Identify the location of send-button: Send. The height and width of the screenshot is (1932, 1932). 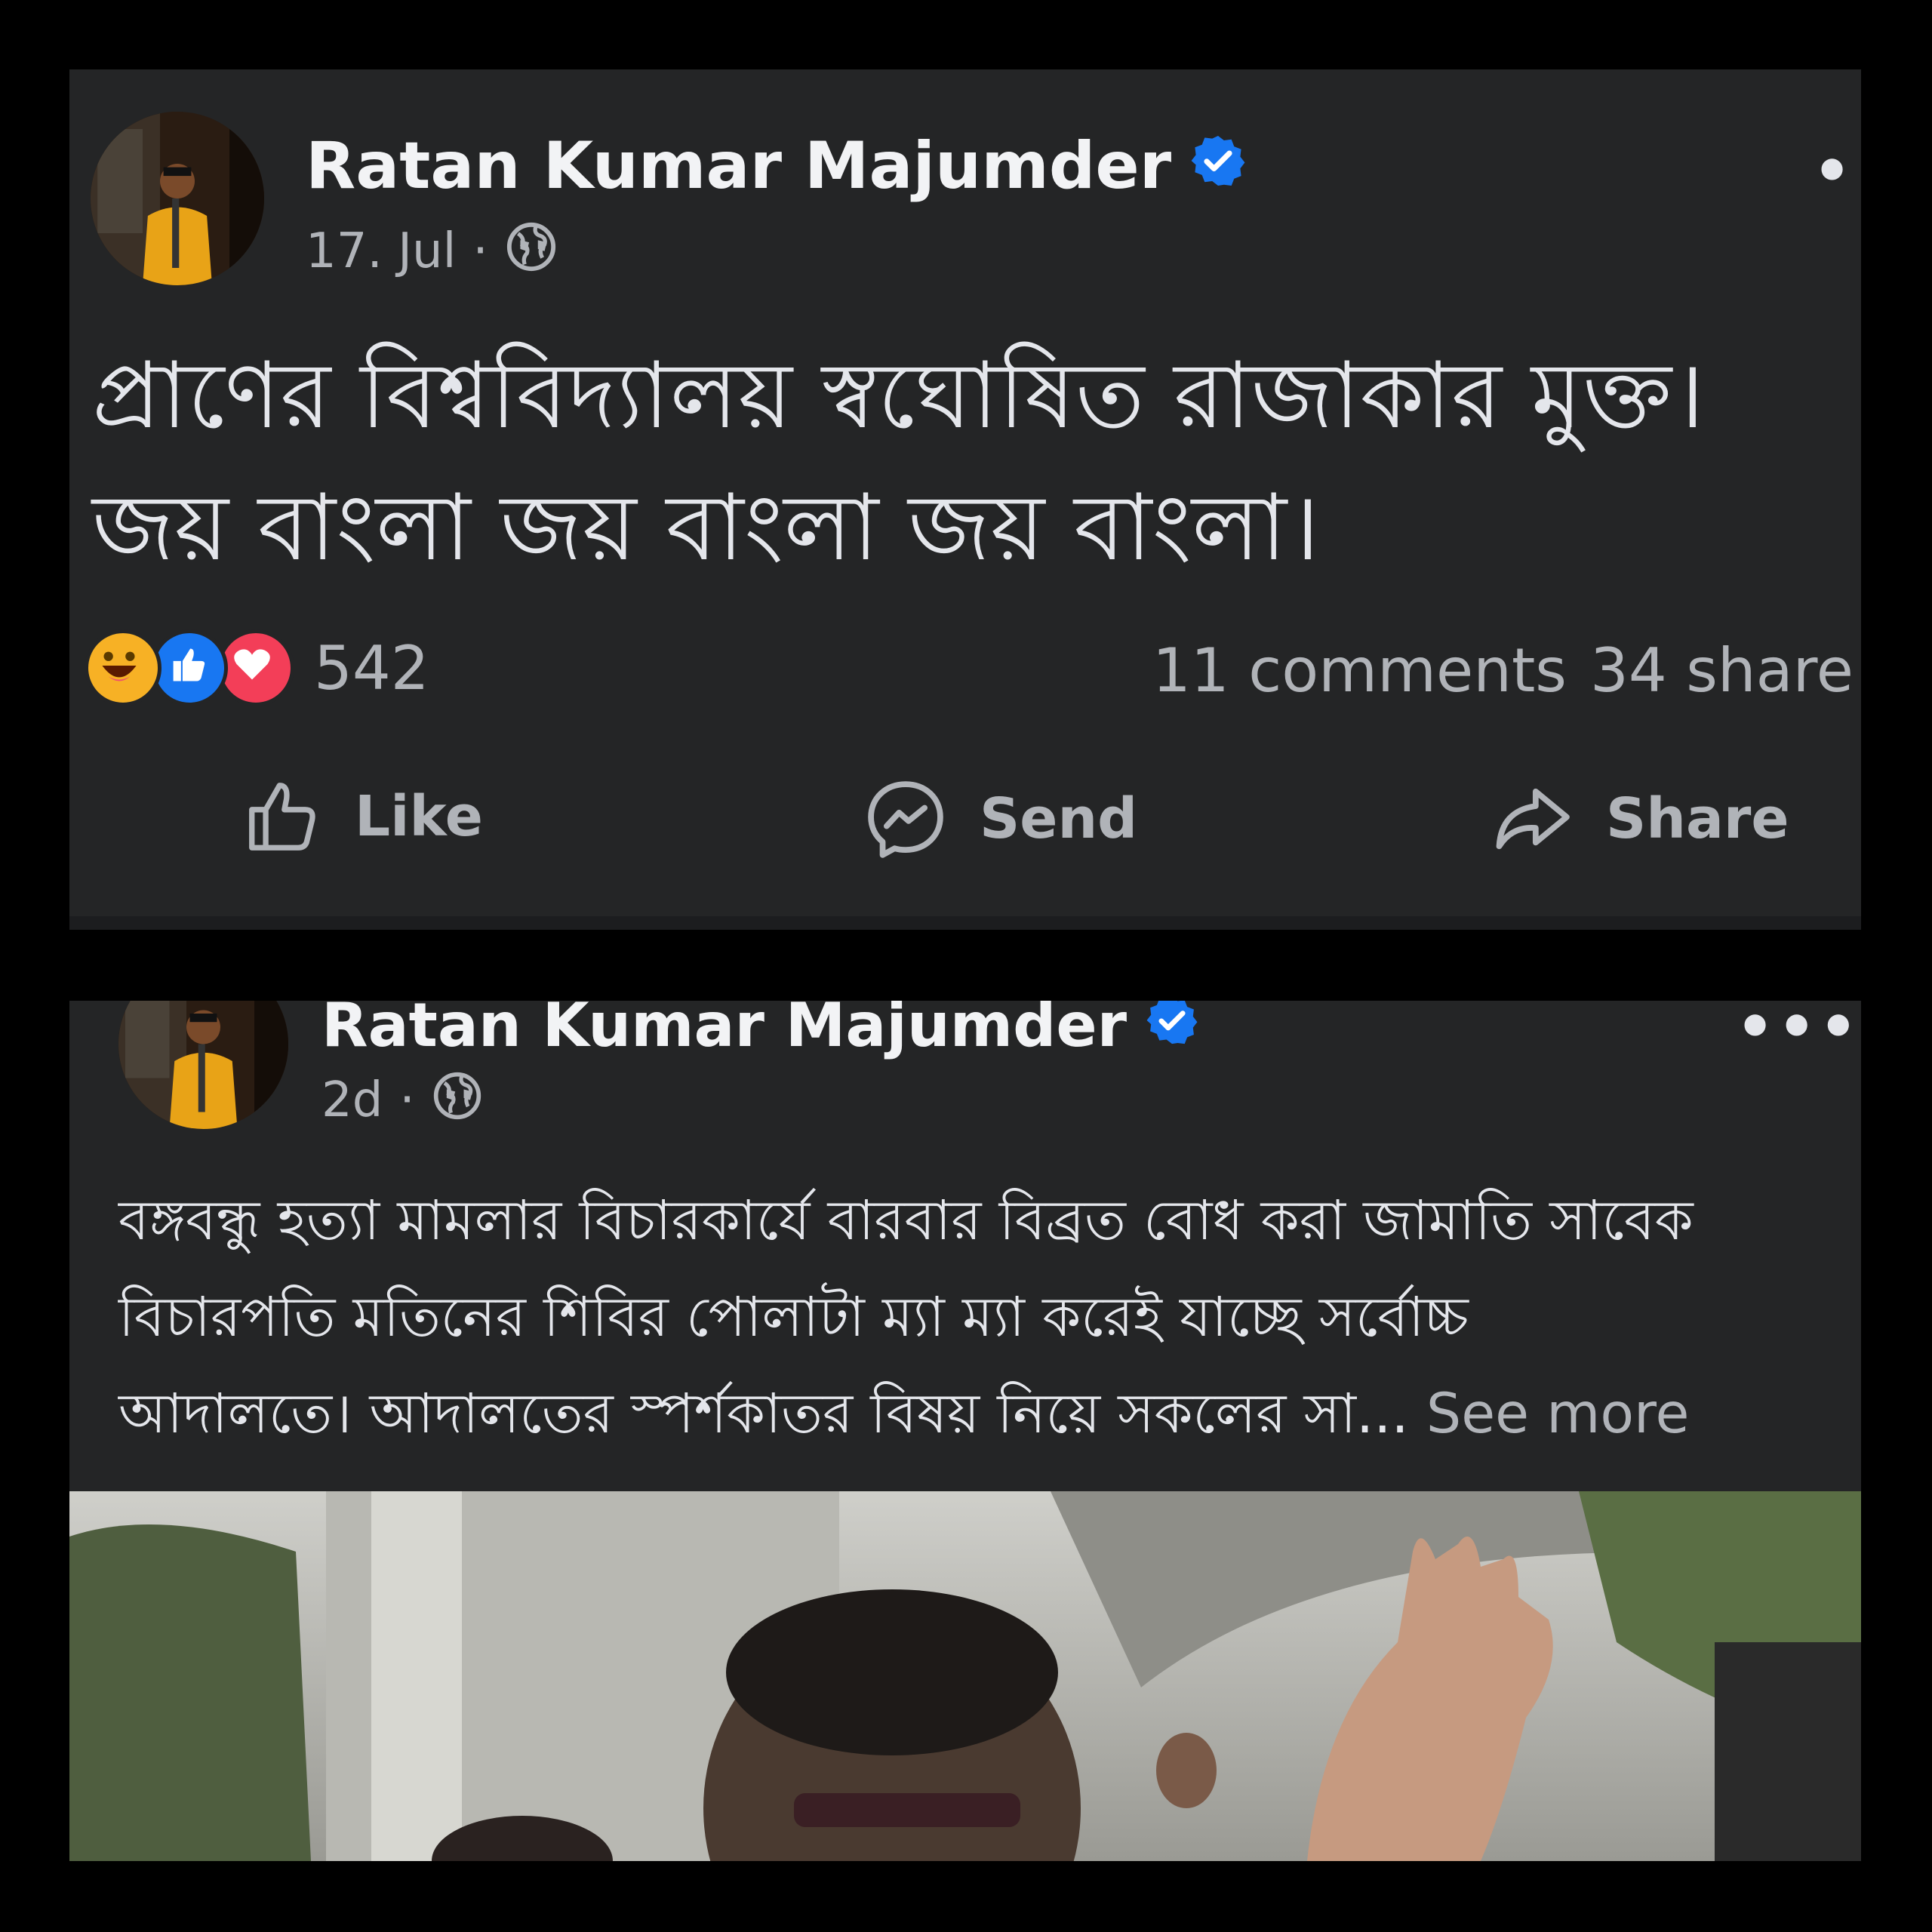
(999, 819).